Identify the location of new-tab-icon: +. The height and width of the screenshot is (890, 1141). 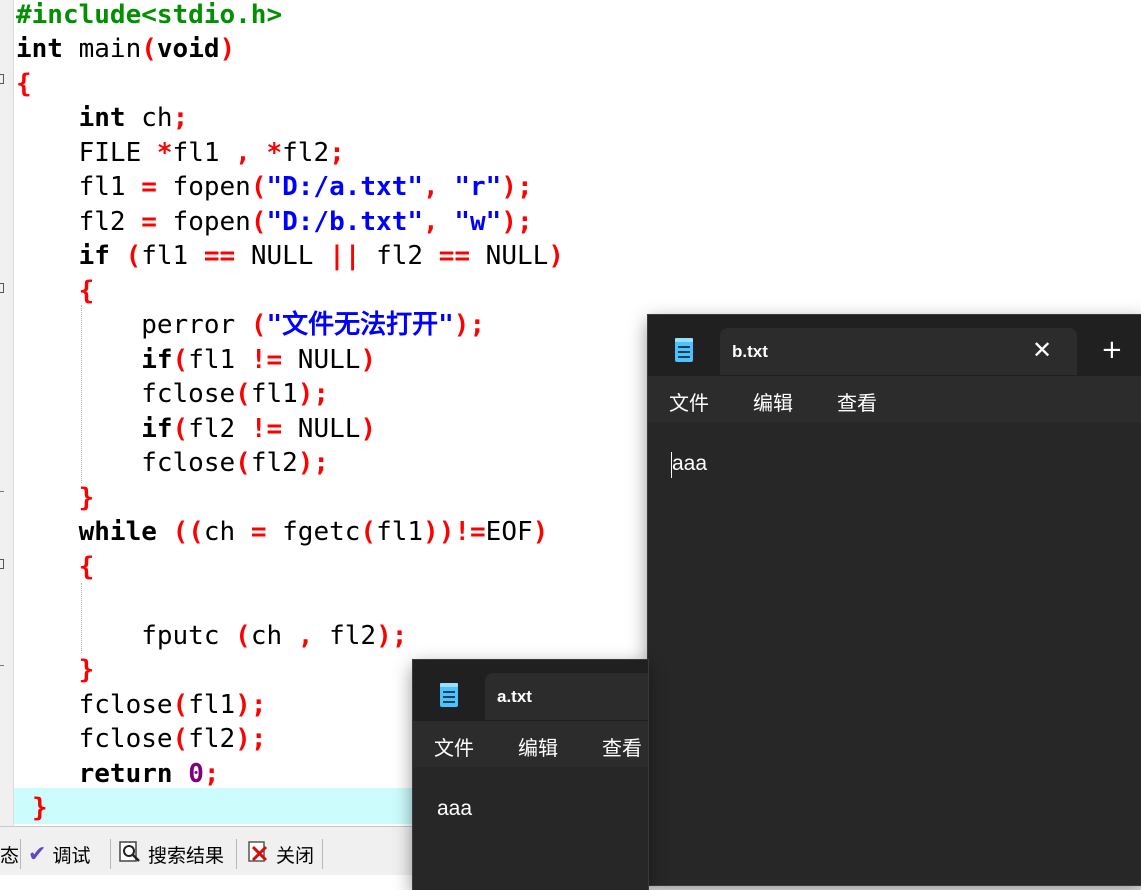
(1112, 350).